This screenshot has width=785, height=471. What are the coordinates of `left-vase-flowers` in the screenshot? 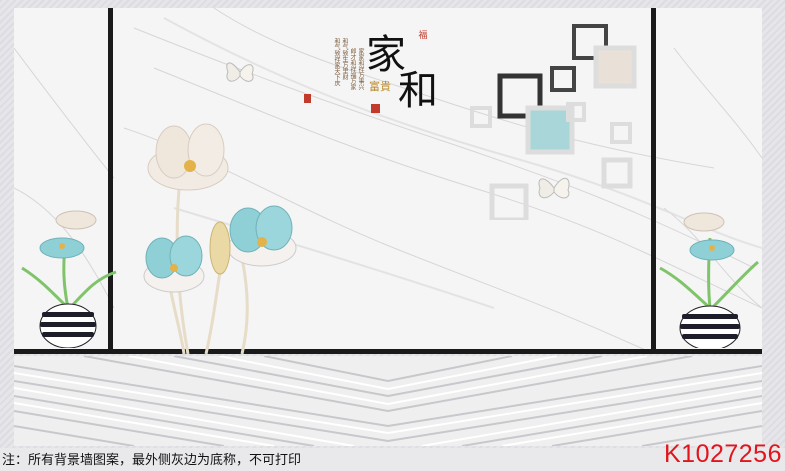 It's located at (69, 279).